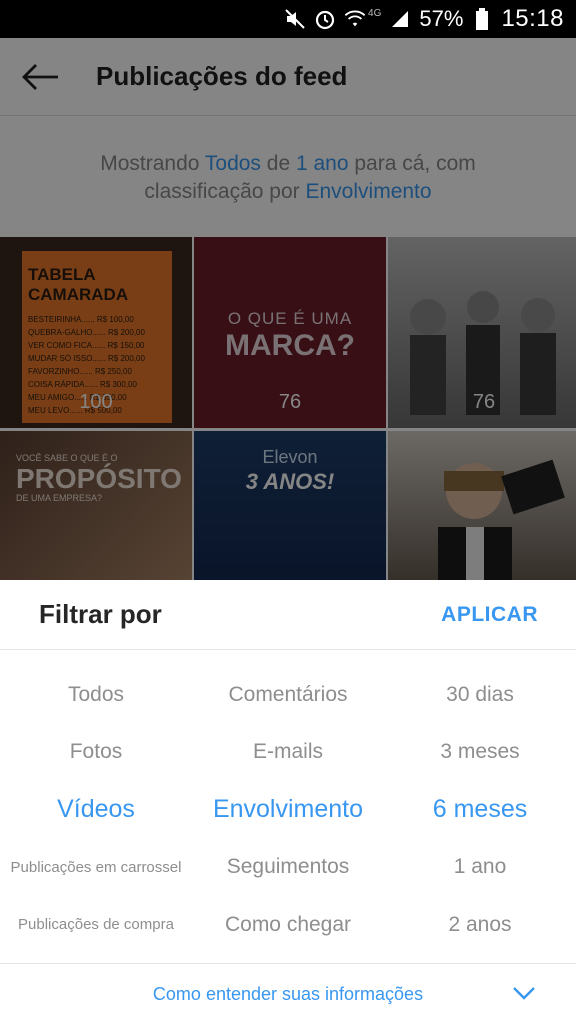  What do you see at coordinates (96, 868) in the screenshot?
I see `type-option-carousel: Publicações em carrossel` at bounding box center [96, 868].